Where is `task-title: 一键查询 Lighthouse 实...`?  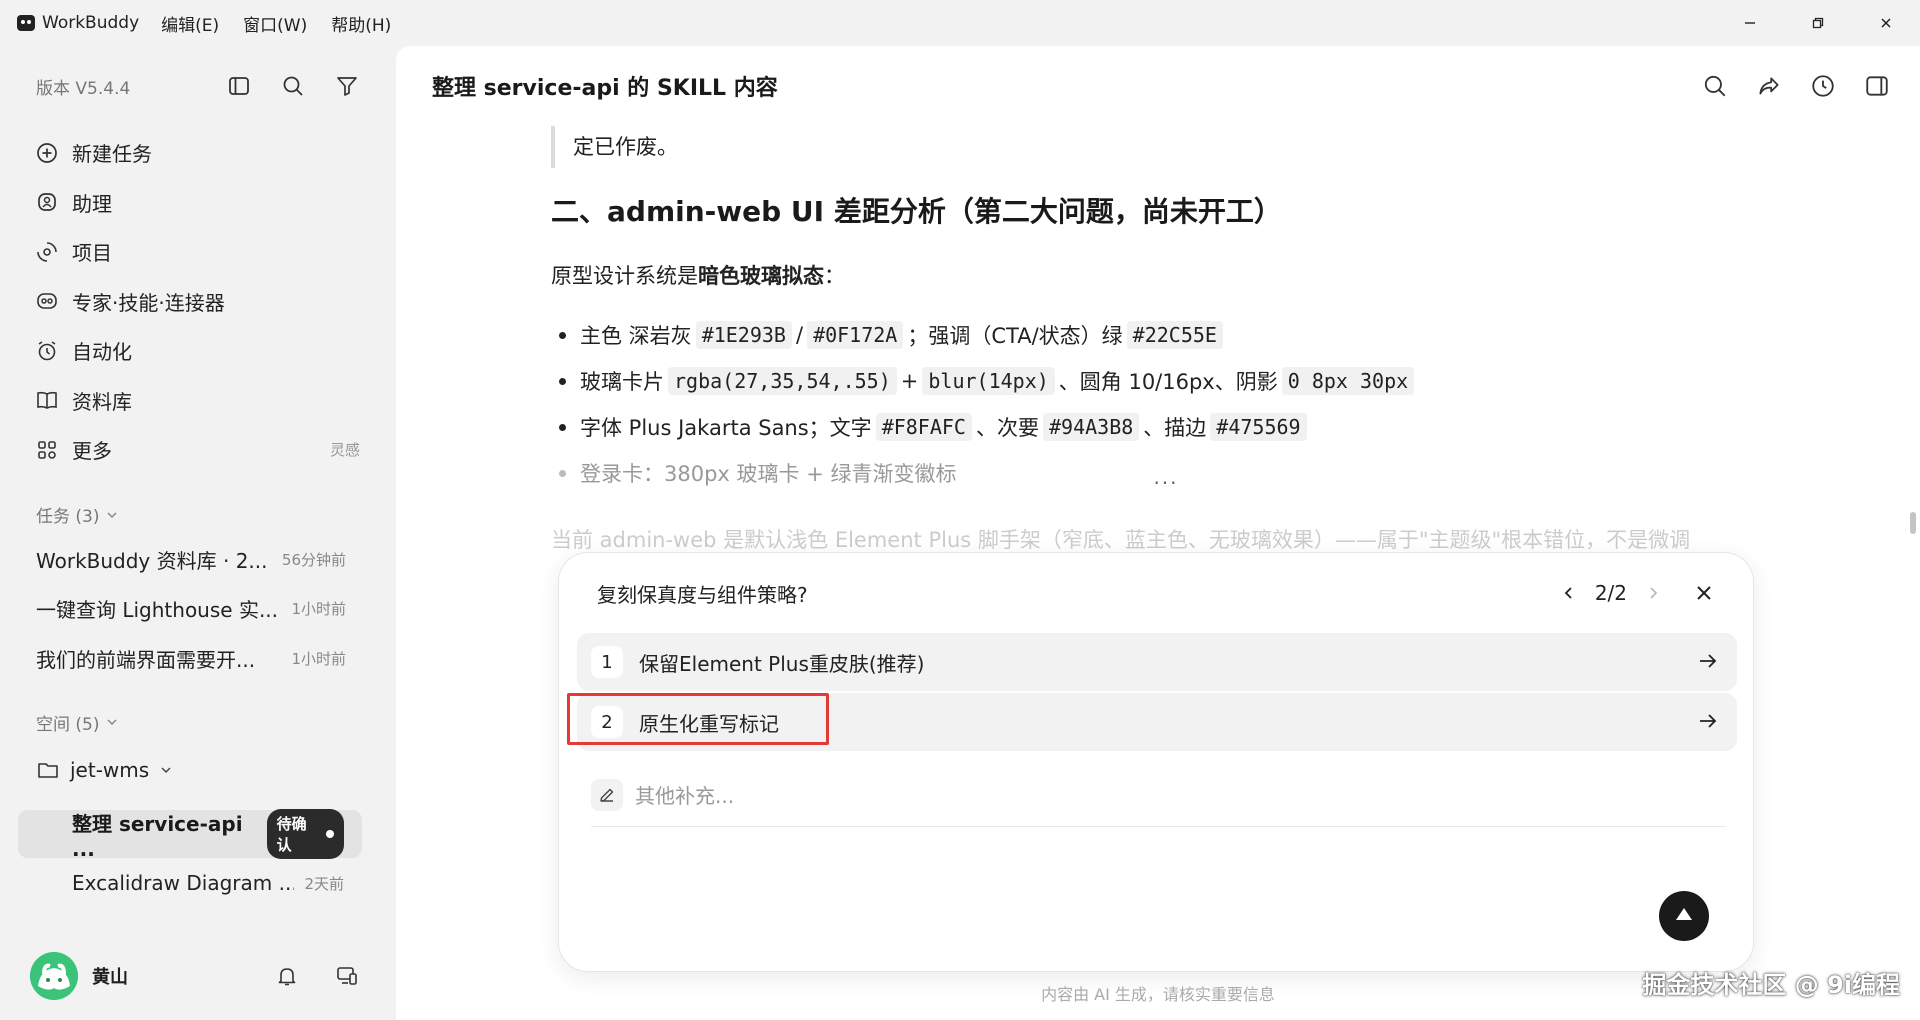 task-title: 一键查询 Lighthouse 实... is located at coordinates (157, 610).